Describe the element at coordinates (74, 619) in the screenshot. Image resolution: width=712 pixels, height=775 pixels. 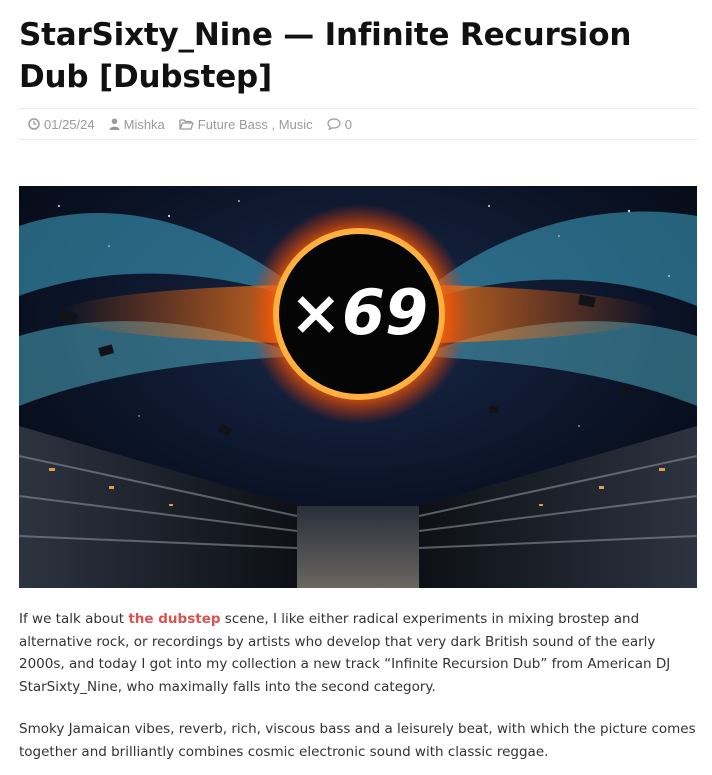
I see `paragraph-1-start: If we talk about` at that location.